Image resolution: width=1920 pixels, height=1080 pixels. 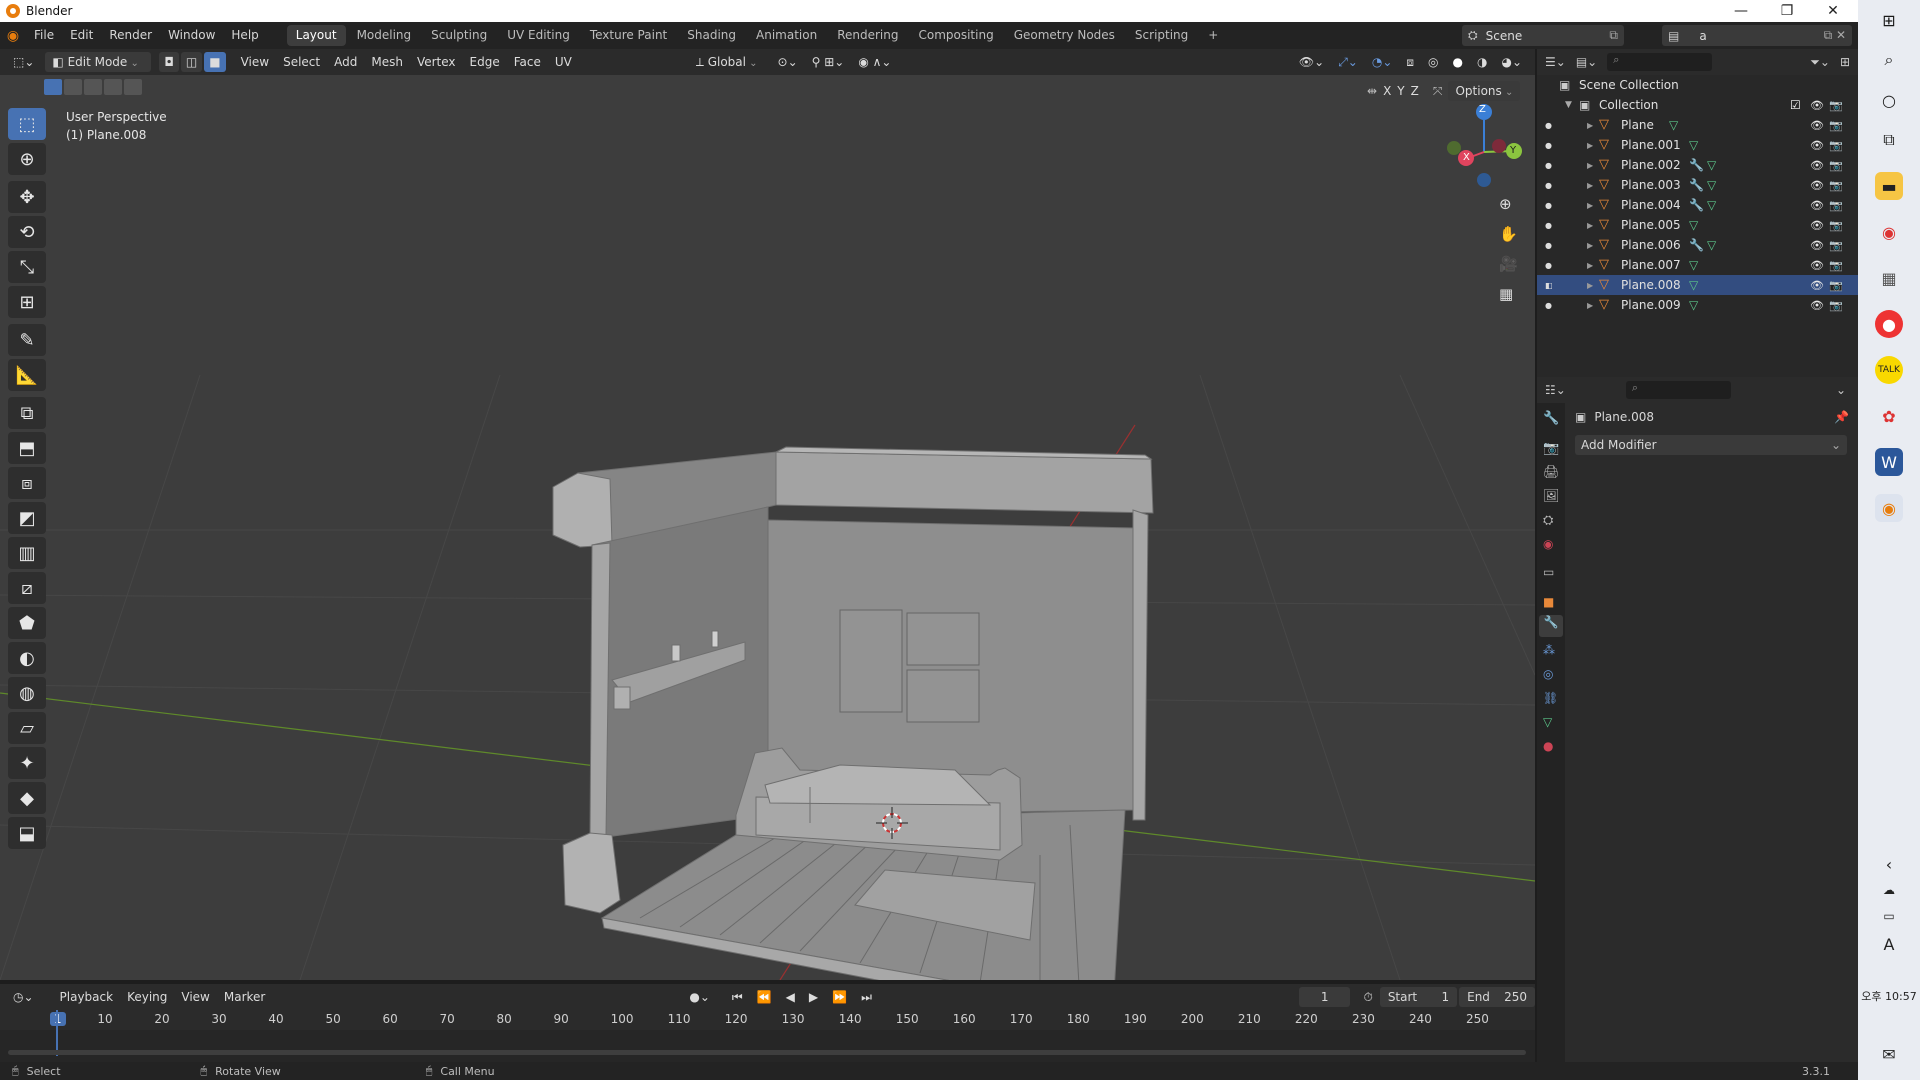 I want to click on frame-tick-label: 30, so click(x=218, y=1019).